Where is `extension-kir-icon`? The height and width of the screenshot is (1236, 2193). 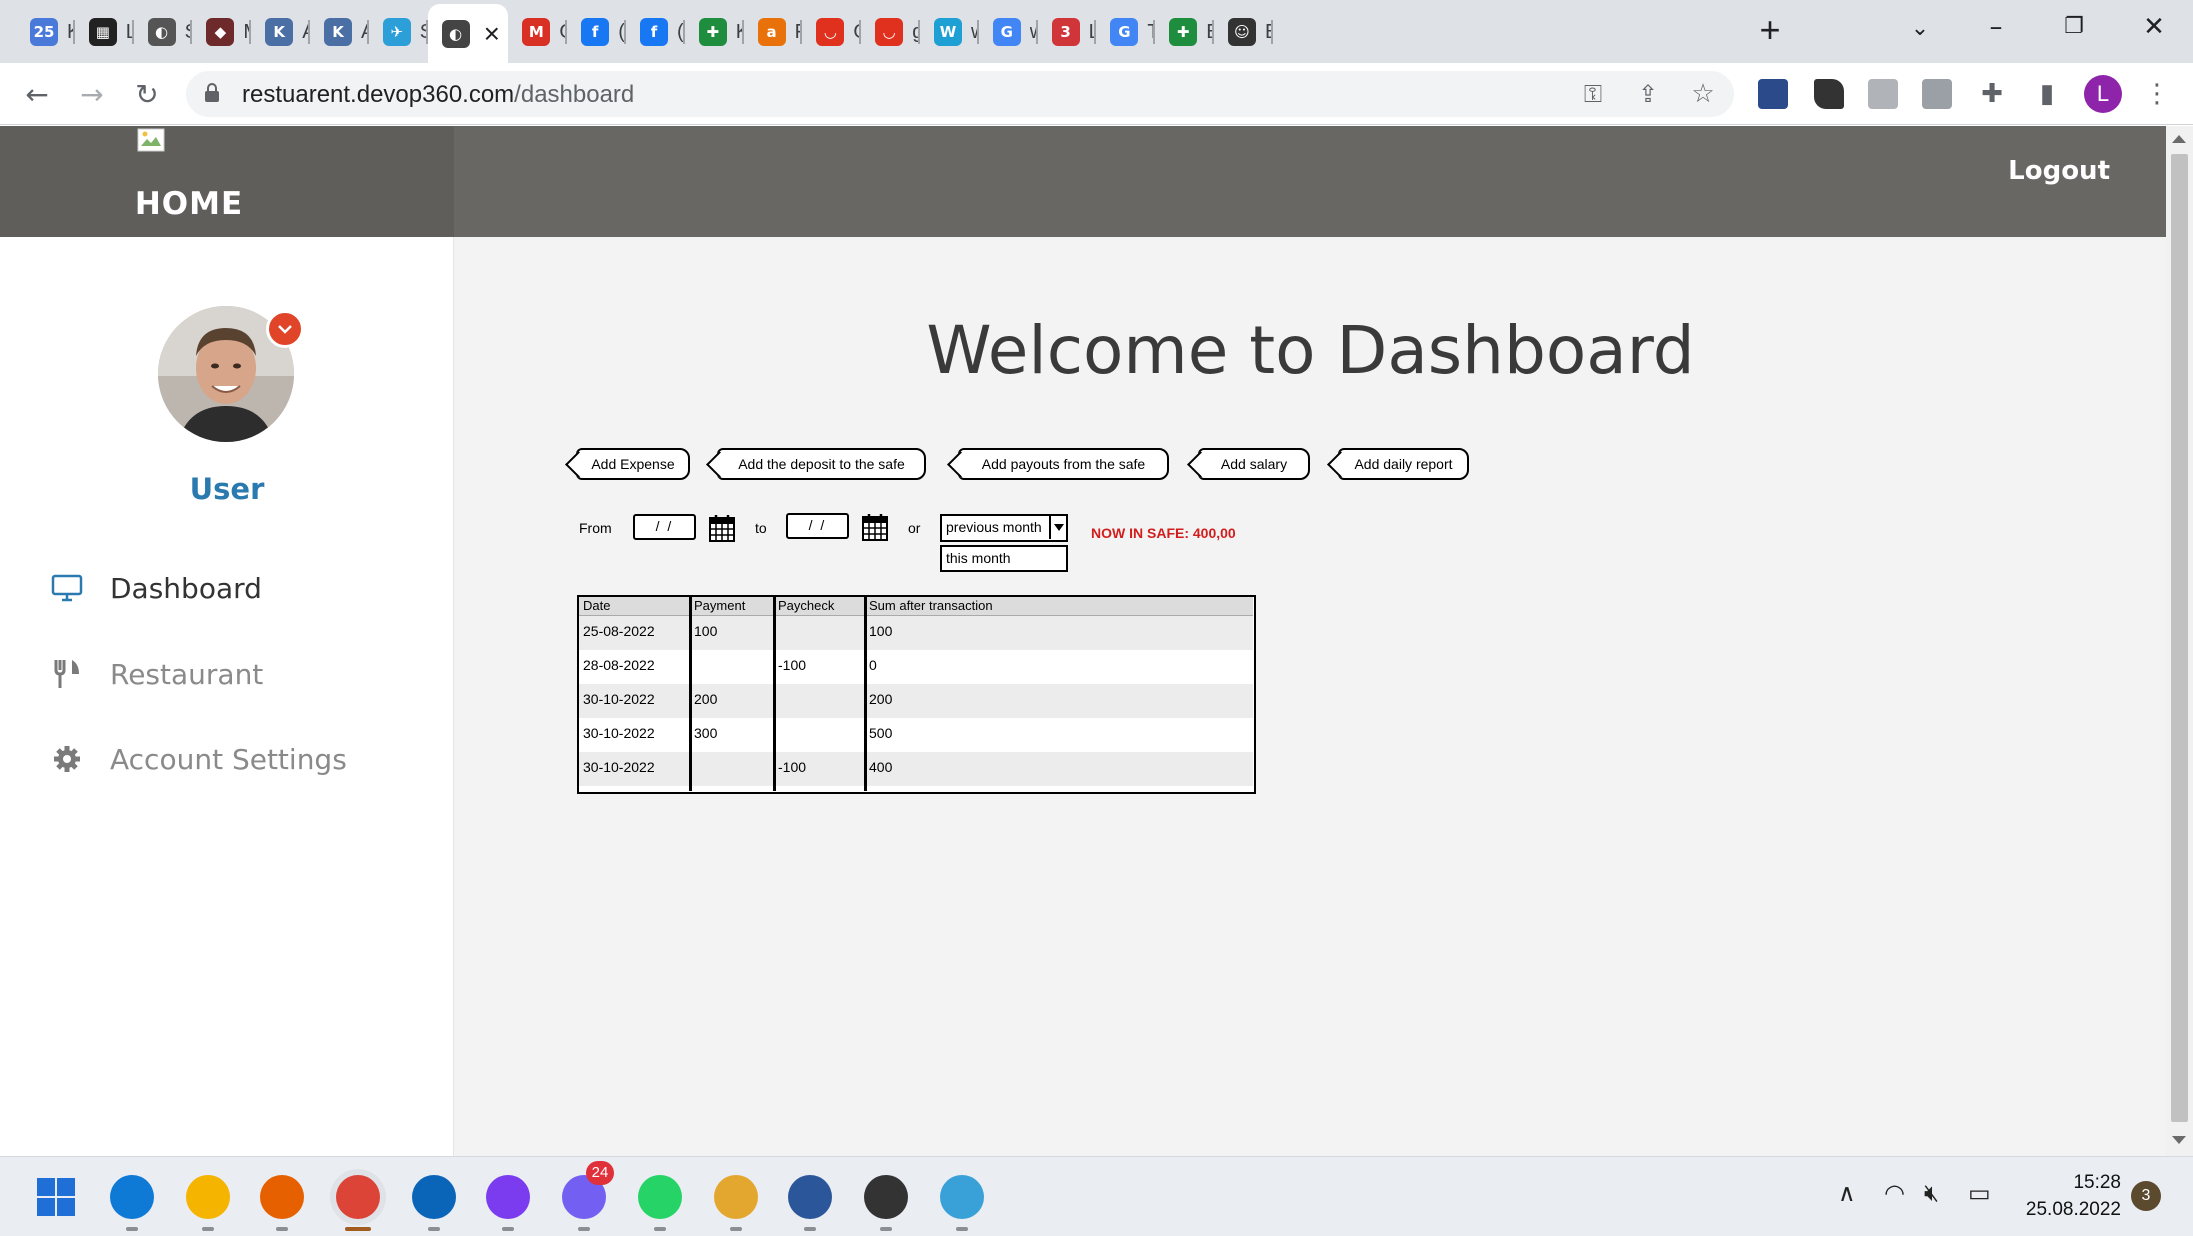
extension-kir-icon is located at coordinates (1773, 94).